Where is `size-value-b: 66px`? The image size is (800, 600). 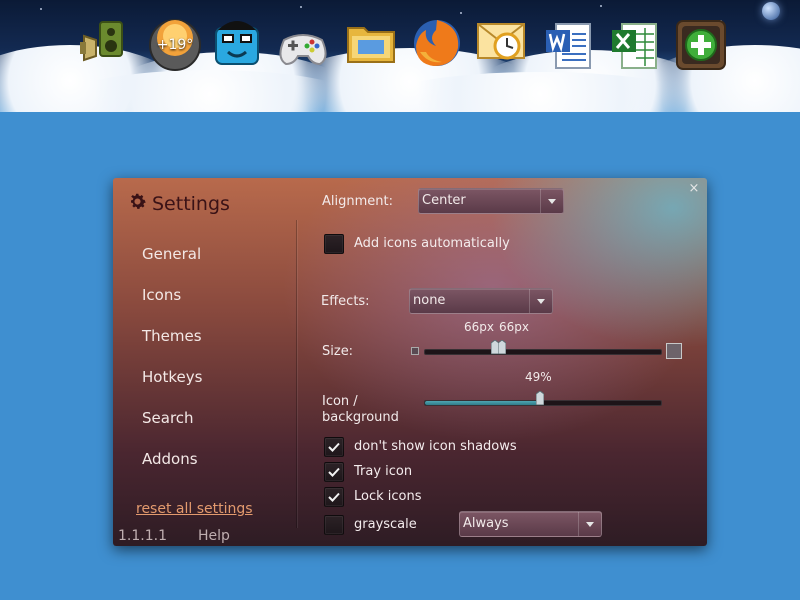 size-value-b: 66px is located at coordinates (514, 327).